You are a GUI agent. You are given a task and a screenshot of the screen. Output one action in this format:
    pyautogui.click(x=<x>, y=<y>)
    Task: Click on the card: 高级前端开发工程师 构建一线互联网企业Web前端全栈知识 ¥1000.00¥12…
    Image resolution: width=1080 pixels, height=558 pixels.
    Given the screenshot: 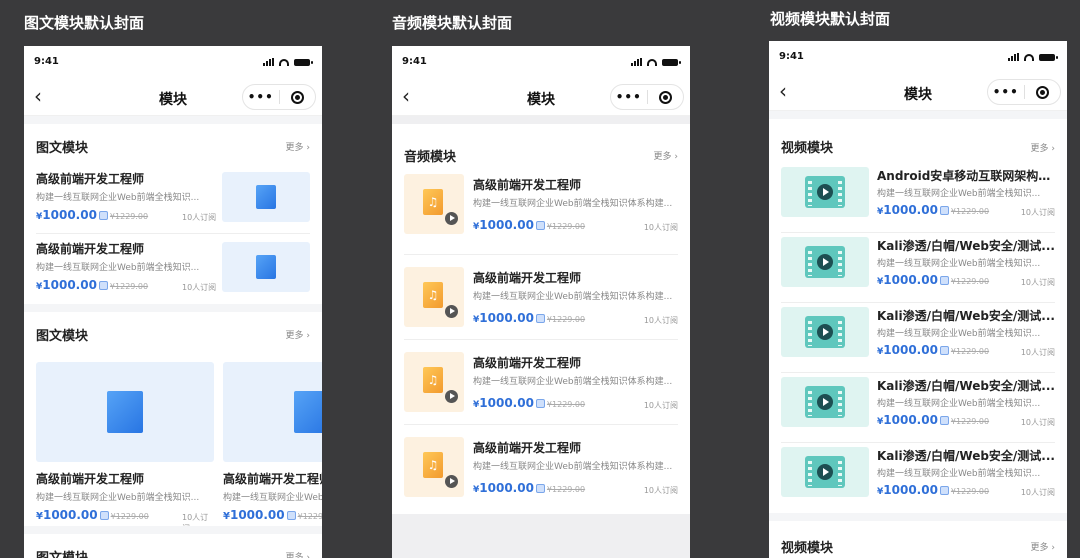 What is the action you would take?
    pyautogui.click(x=272, y=442)
    